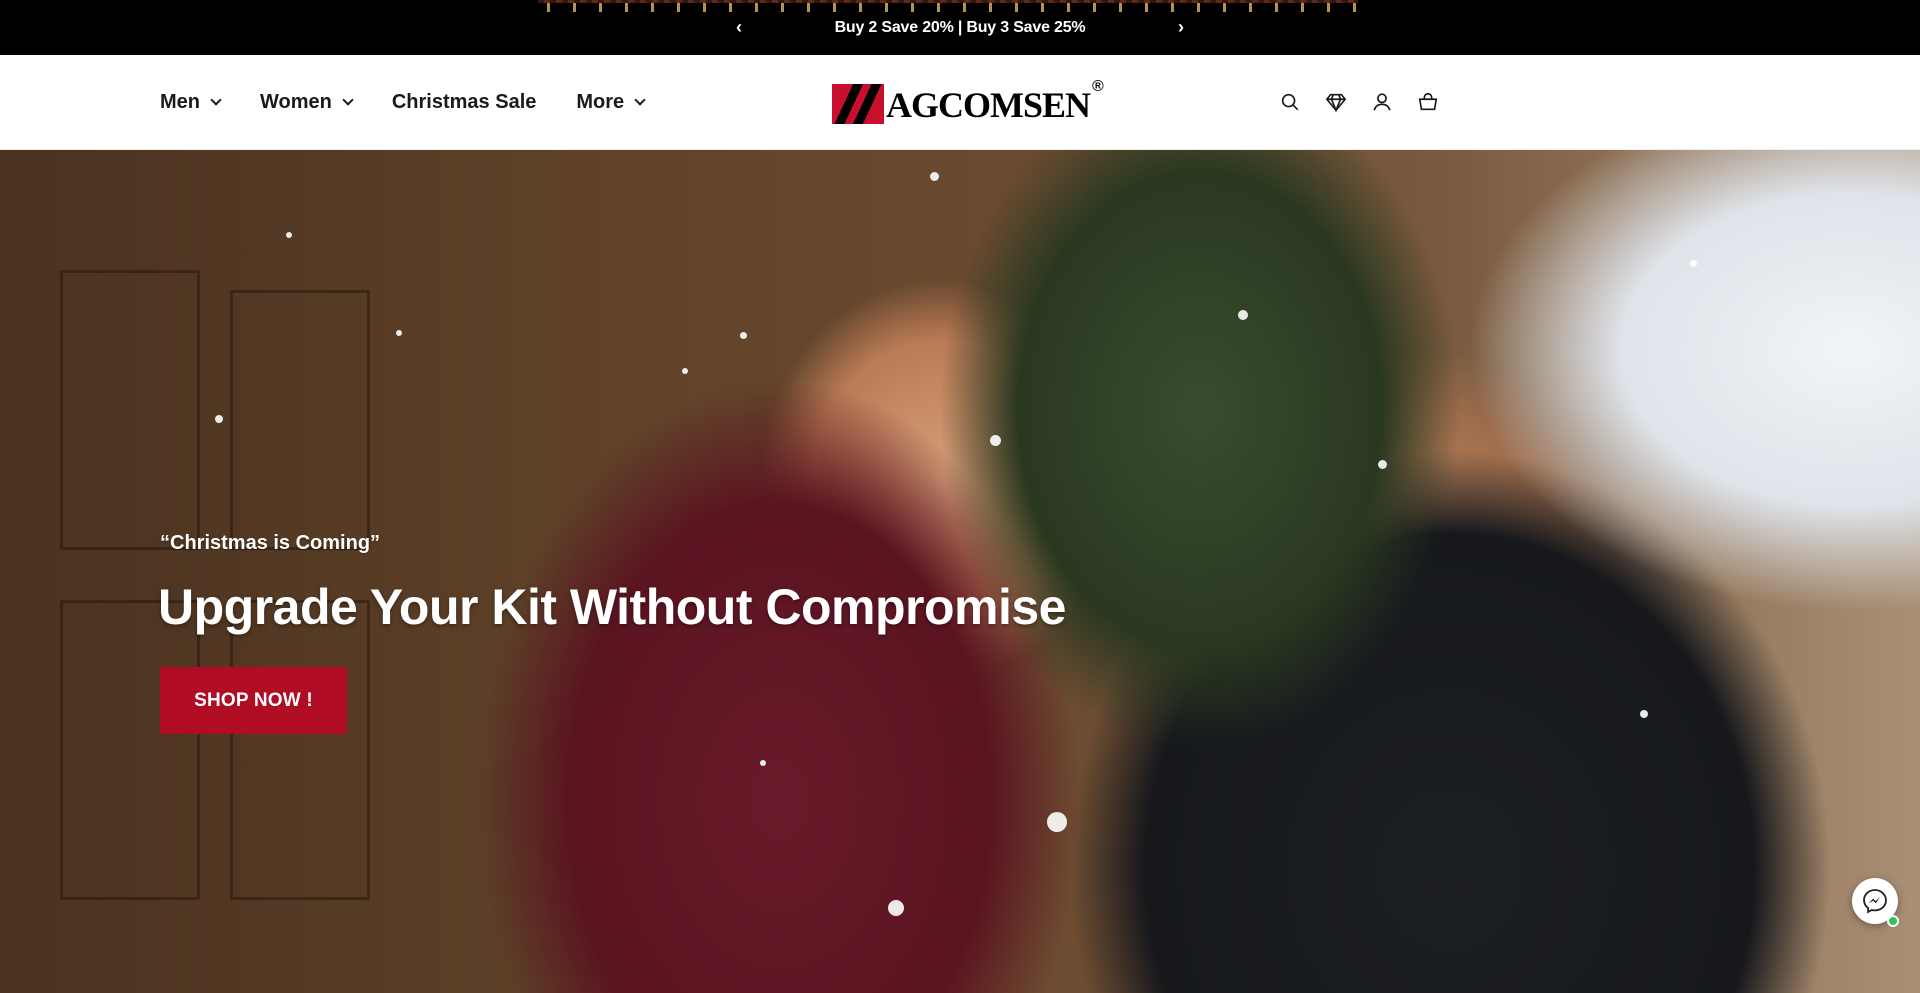  Describe the element at coordinates (612, 607) in the screenshot. I see `hero-title: Upgrade Your Kit Without Compromise` at that location.